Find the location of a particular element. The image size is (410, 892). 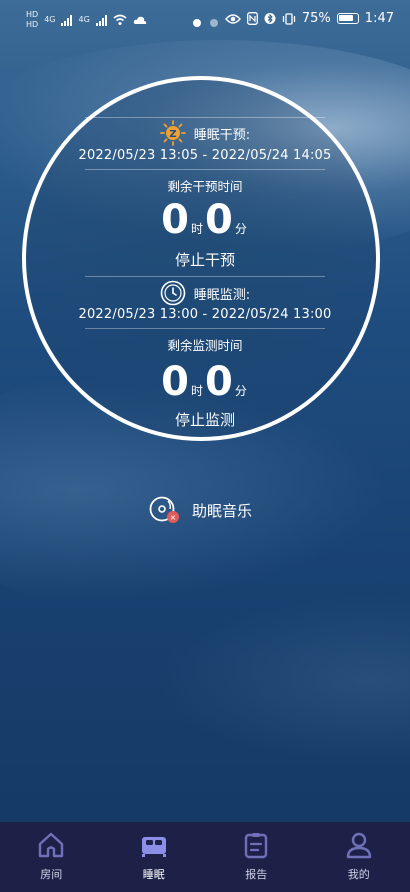

monitoring-header: 睡眠监测: is located at coordinates (205, 293).